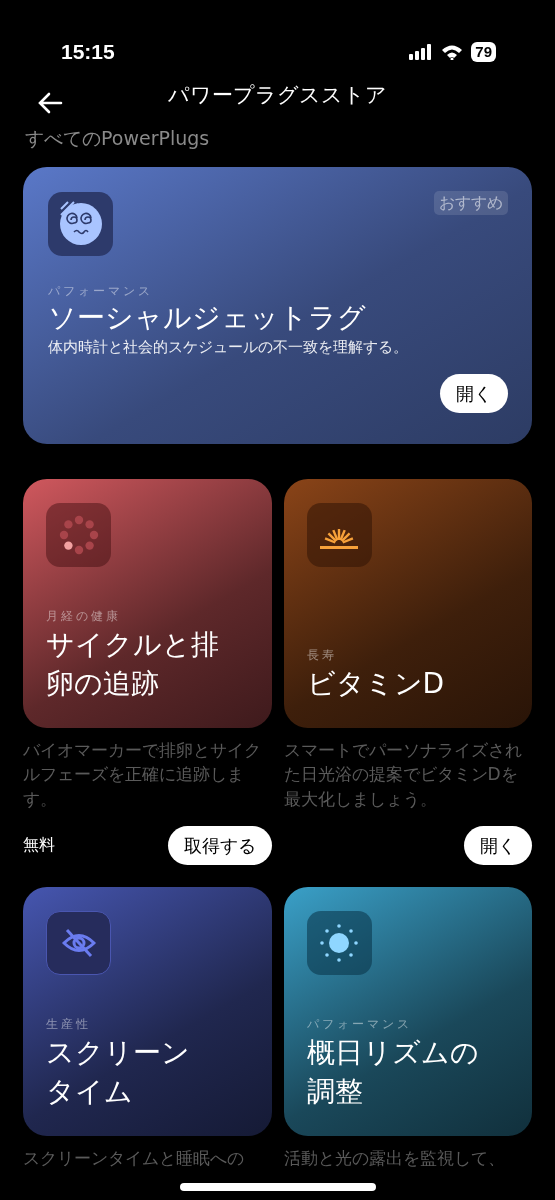 This screenshot has width=555, height=1200. Describe the element at coordinates (407, 603) in the screenshot. I see `plug-card: 長寿 ビタミンD` at that location.